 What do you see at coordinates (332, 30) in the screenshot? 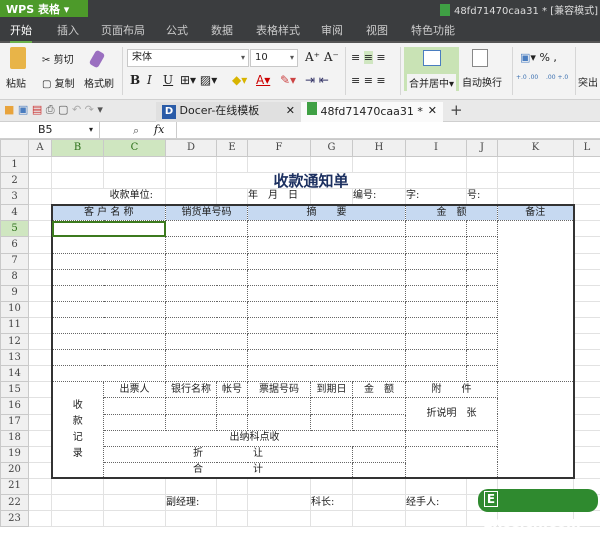
I see `tab-review: 审阅` at bounding box center [332, 30].